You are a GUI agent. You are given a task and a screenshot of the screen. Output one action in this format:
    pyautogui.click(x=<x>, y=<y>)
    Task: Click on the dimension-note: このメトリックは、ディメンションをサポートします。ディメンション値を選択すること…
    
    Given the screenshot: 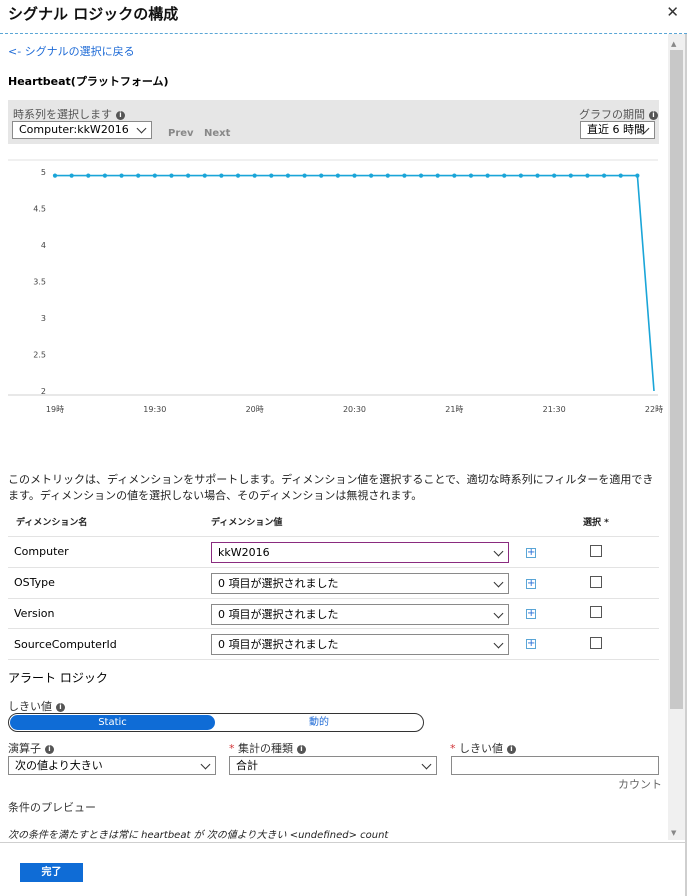 What is the action you would take?
    pyautogui.click(x=331, y=487)
    